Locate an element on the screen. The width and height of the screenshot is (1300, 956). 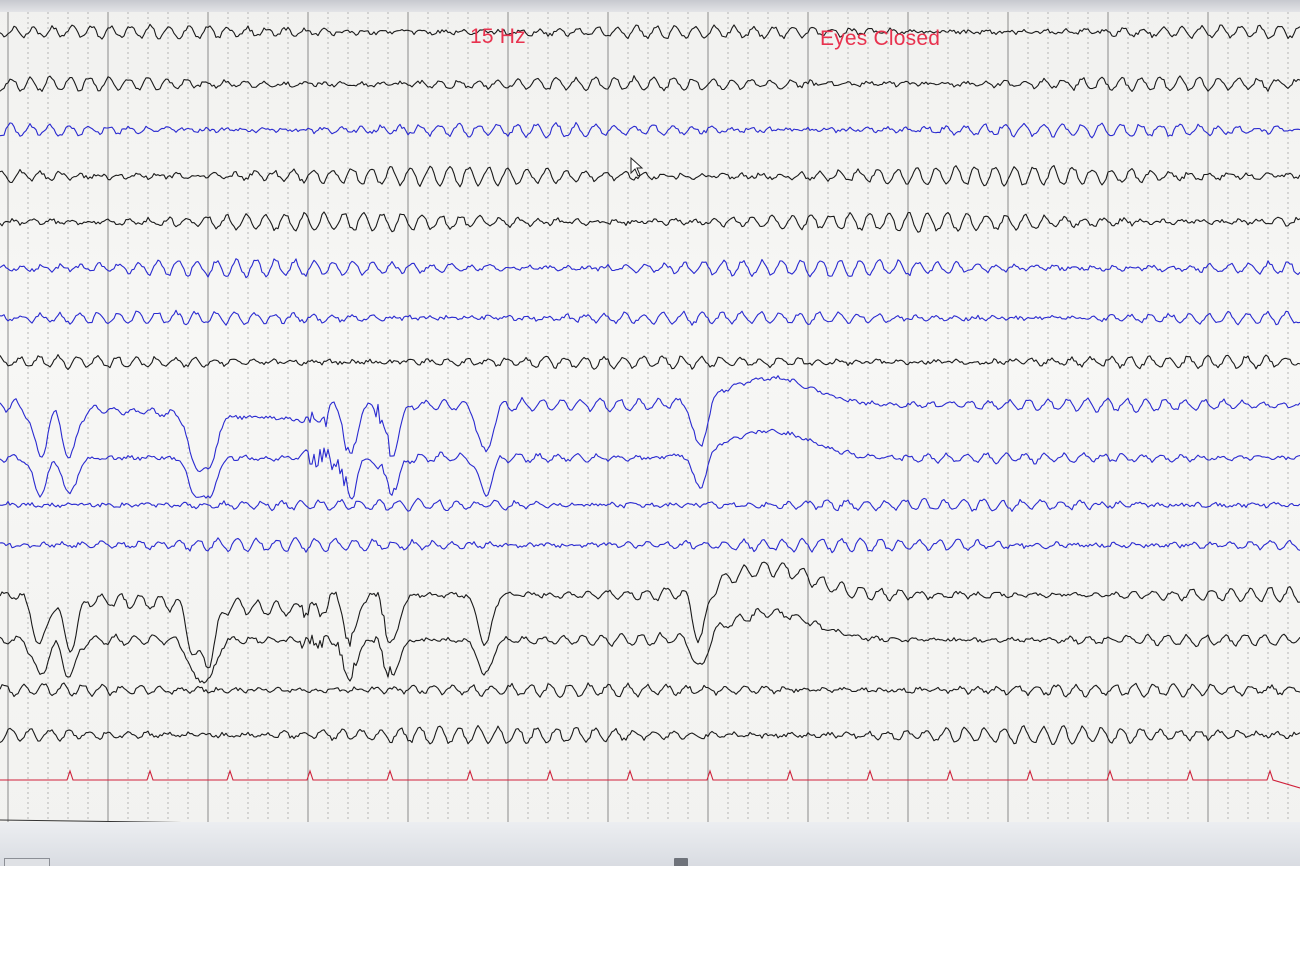
scroll-left-button is located at coordinates (27, 862).